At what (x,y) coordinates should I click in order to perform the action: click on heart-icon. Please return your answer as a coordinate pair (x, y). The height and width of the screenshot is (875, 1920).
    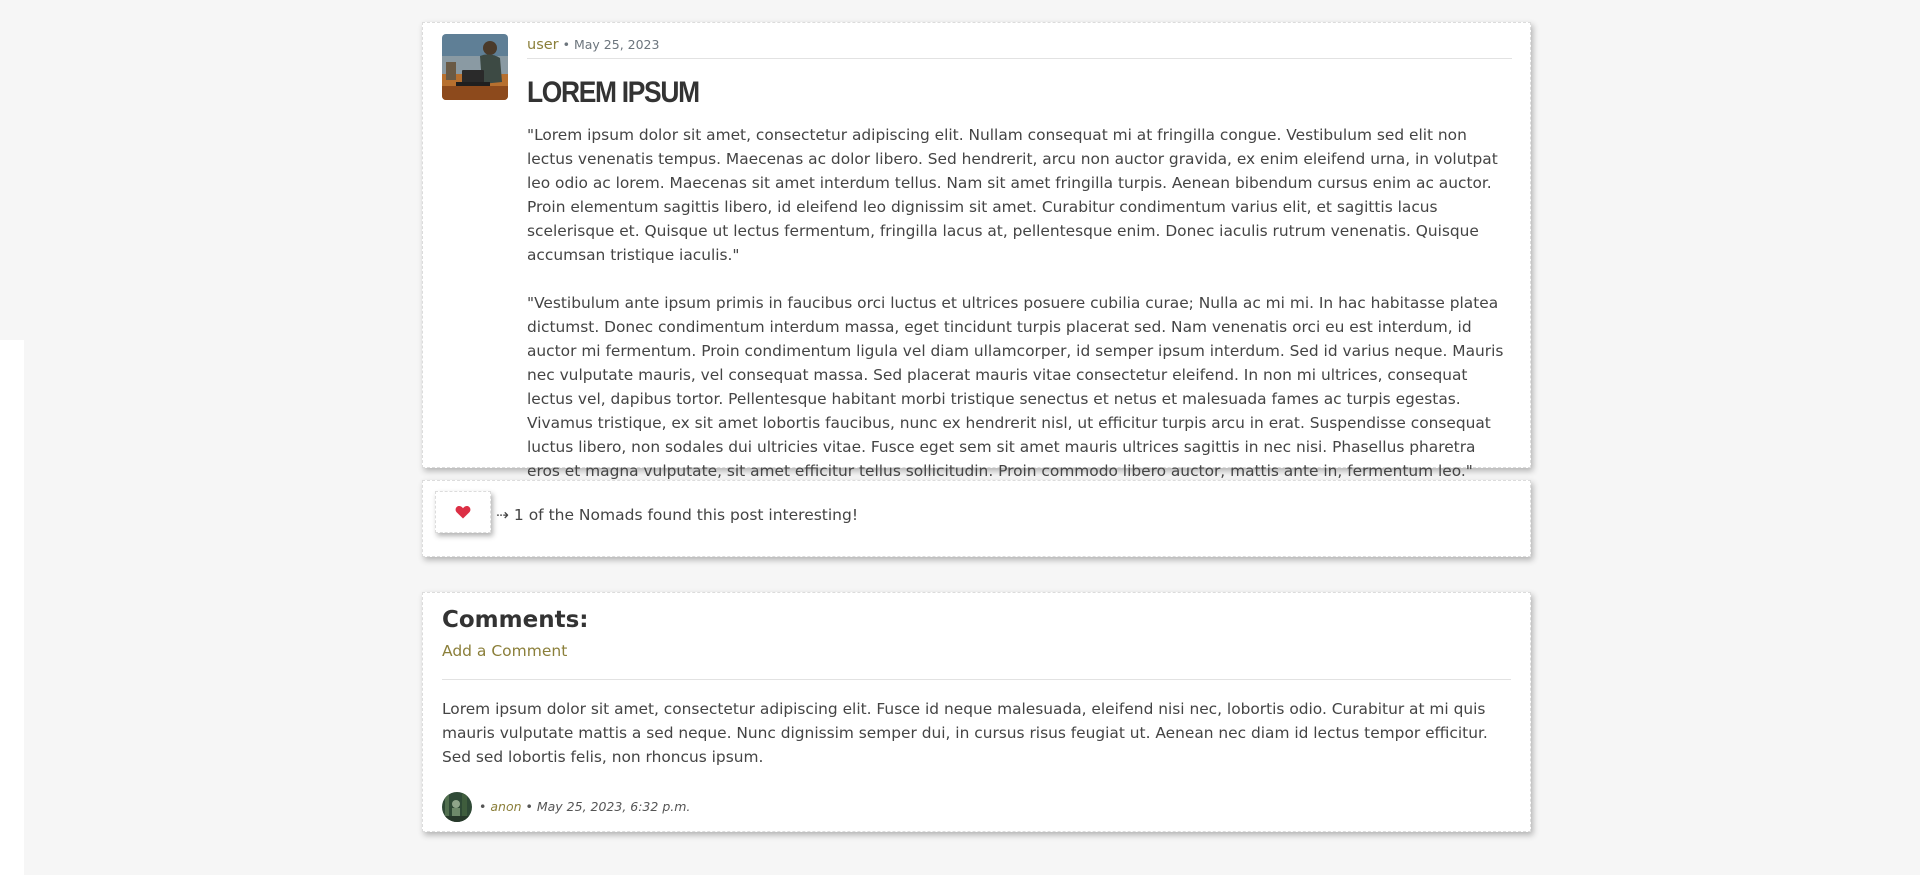
    Looking at the image, I should click on (463, 512).